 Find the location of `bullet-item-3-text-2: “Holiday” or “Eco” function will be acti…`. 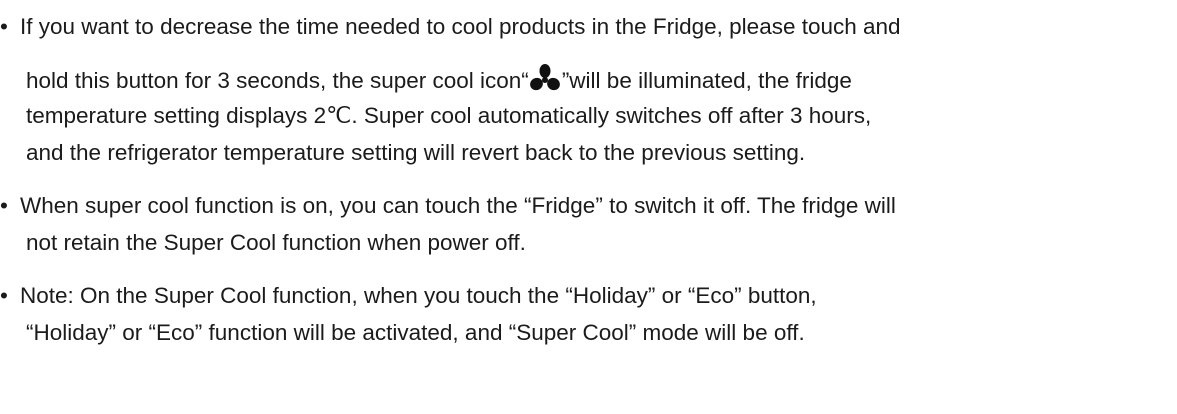

bullet-item-3-text-2: “Holiday” or “Eco” function will be acti… is located at coordinates (415, 332).